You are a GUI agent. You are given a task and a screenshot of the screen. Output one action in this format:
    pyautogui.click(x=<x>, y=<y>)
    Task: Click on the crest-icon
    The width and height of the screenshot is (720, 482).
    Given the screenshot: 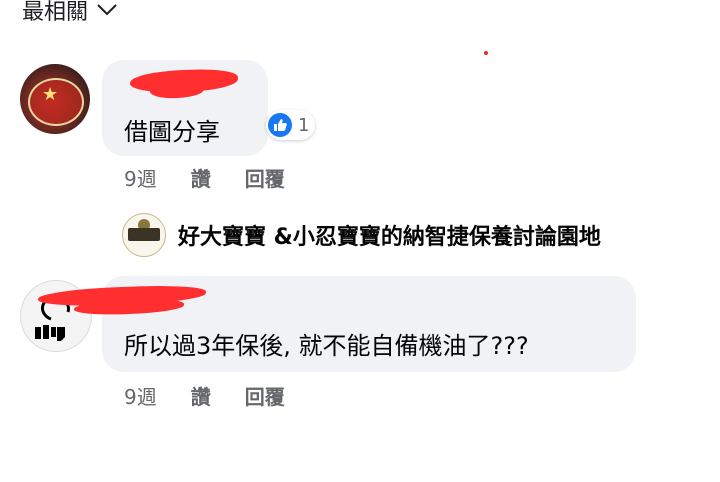 What is the action you would take?
    pyautogui.click(x=144, y=223)
    